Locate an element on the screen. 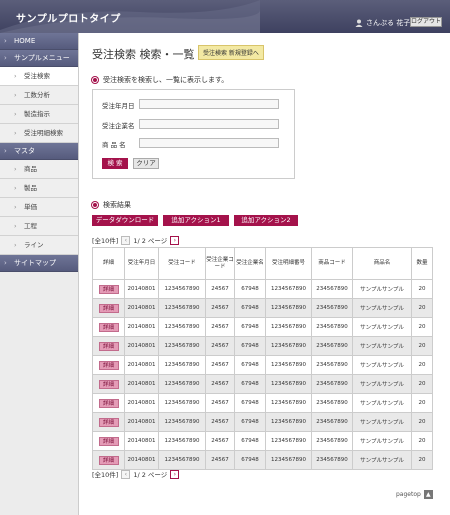 The height and width of the screenshot is (515, 450). user-info: さんぷる 花子 is located at coordinates (382, 23).